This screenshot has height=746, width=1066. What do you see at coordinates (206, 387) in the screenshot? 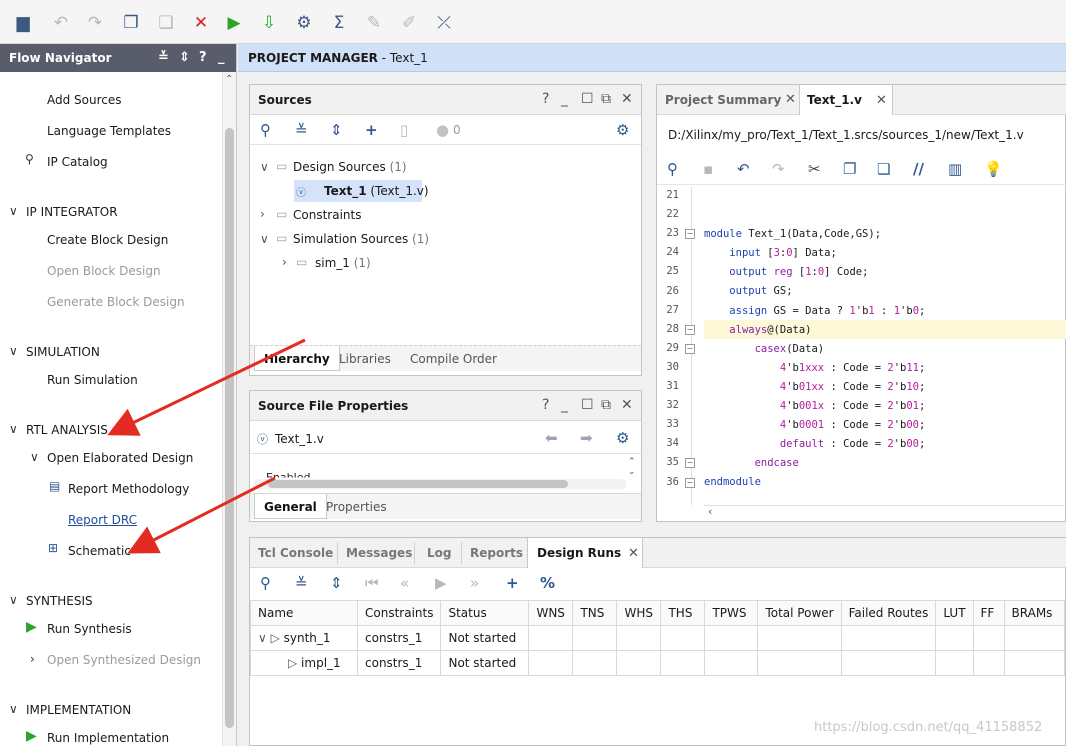
I see `arrow-to-rtl-analysis` at bounding box center [206, 387].